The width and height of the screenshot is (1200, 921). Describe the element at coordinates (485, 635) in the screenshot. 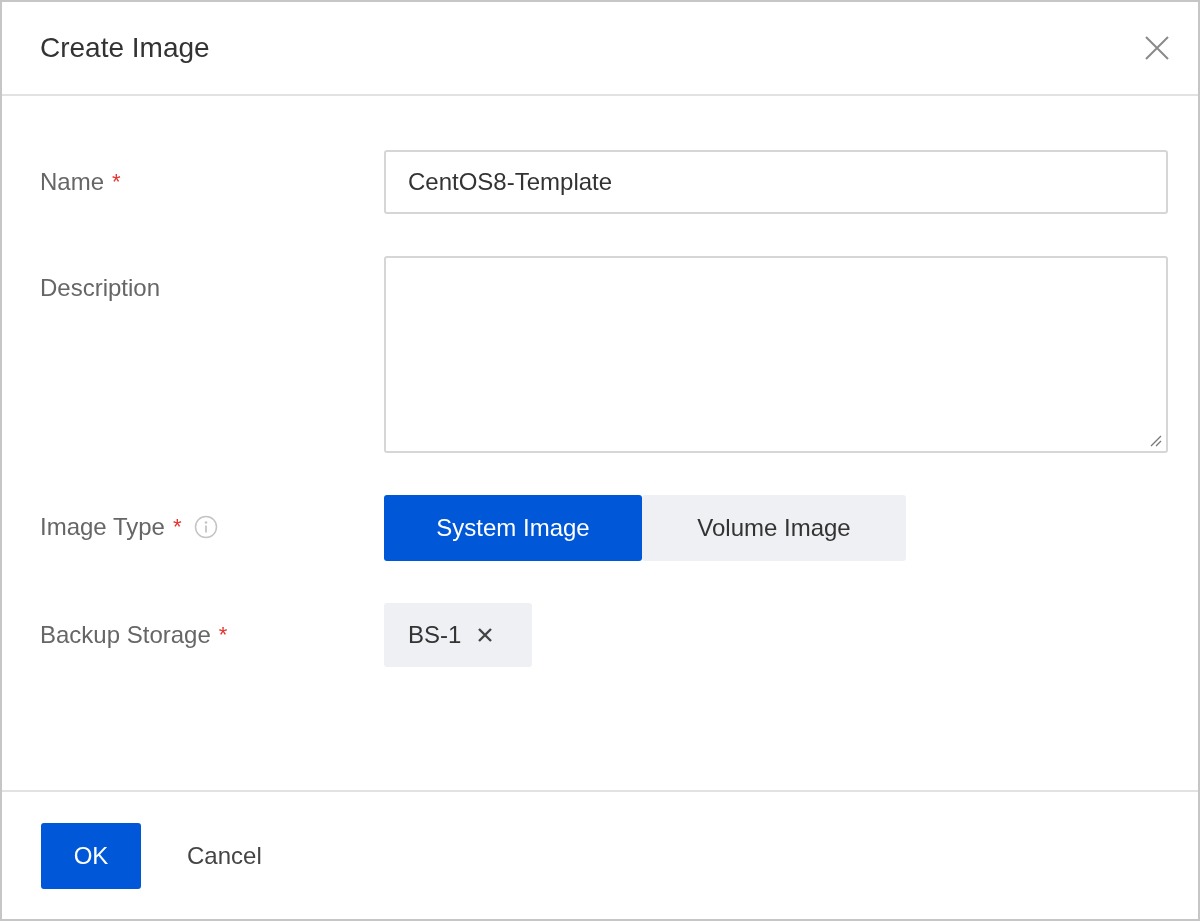

I see `remove-icon` at that location.